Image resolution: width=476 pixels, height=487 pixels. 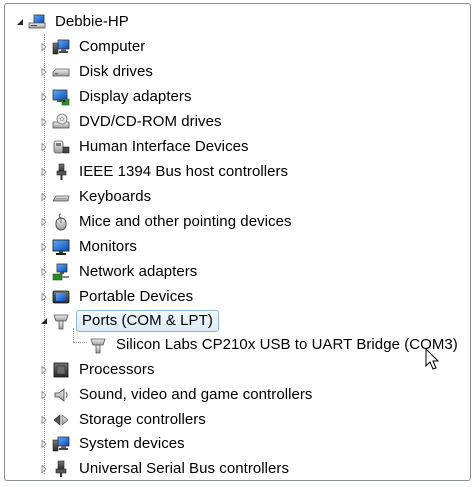 I want to click on tree-item-computer: Computer, so click(x=93, y=47).